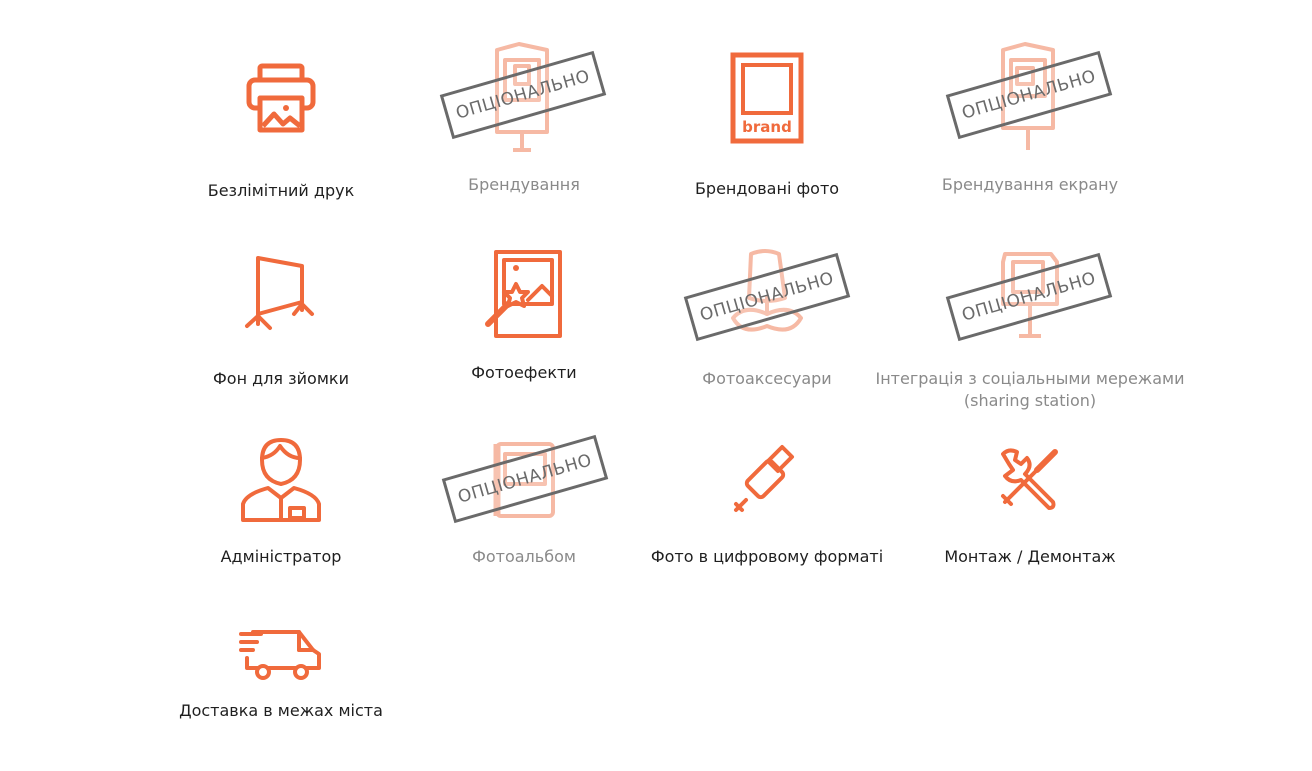 This screenshot has width=1312, height=771. I want to click on feature-backdrop: Фон для зйомки, so click(281, 322).